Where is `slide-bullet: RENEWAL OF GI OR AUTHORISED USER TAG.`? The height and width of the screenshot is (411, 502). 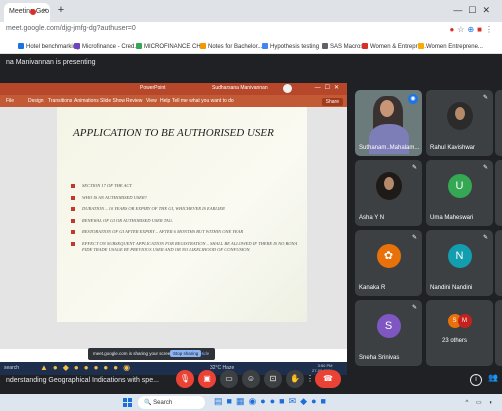
slide-bullet: RENEWAL OF GI OR AUTHORISED USER TAG. is located at coordinates (186, 221).